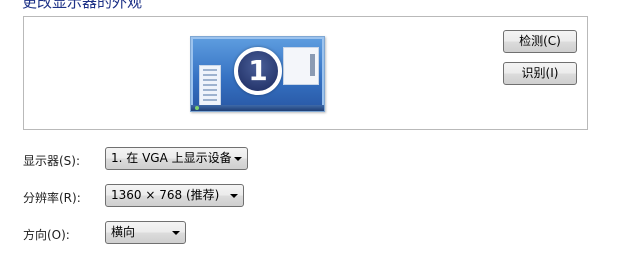 Image resolution: width=623 pixels, height=261 pixels. Describe the element at coordinates (257, 108) in the screenshot. I see `taskbar-icon` at that location.